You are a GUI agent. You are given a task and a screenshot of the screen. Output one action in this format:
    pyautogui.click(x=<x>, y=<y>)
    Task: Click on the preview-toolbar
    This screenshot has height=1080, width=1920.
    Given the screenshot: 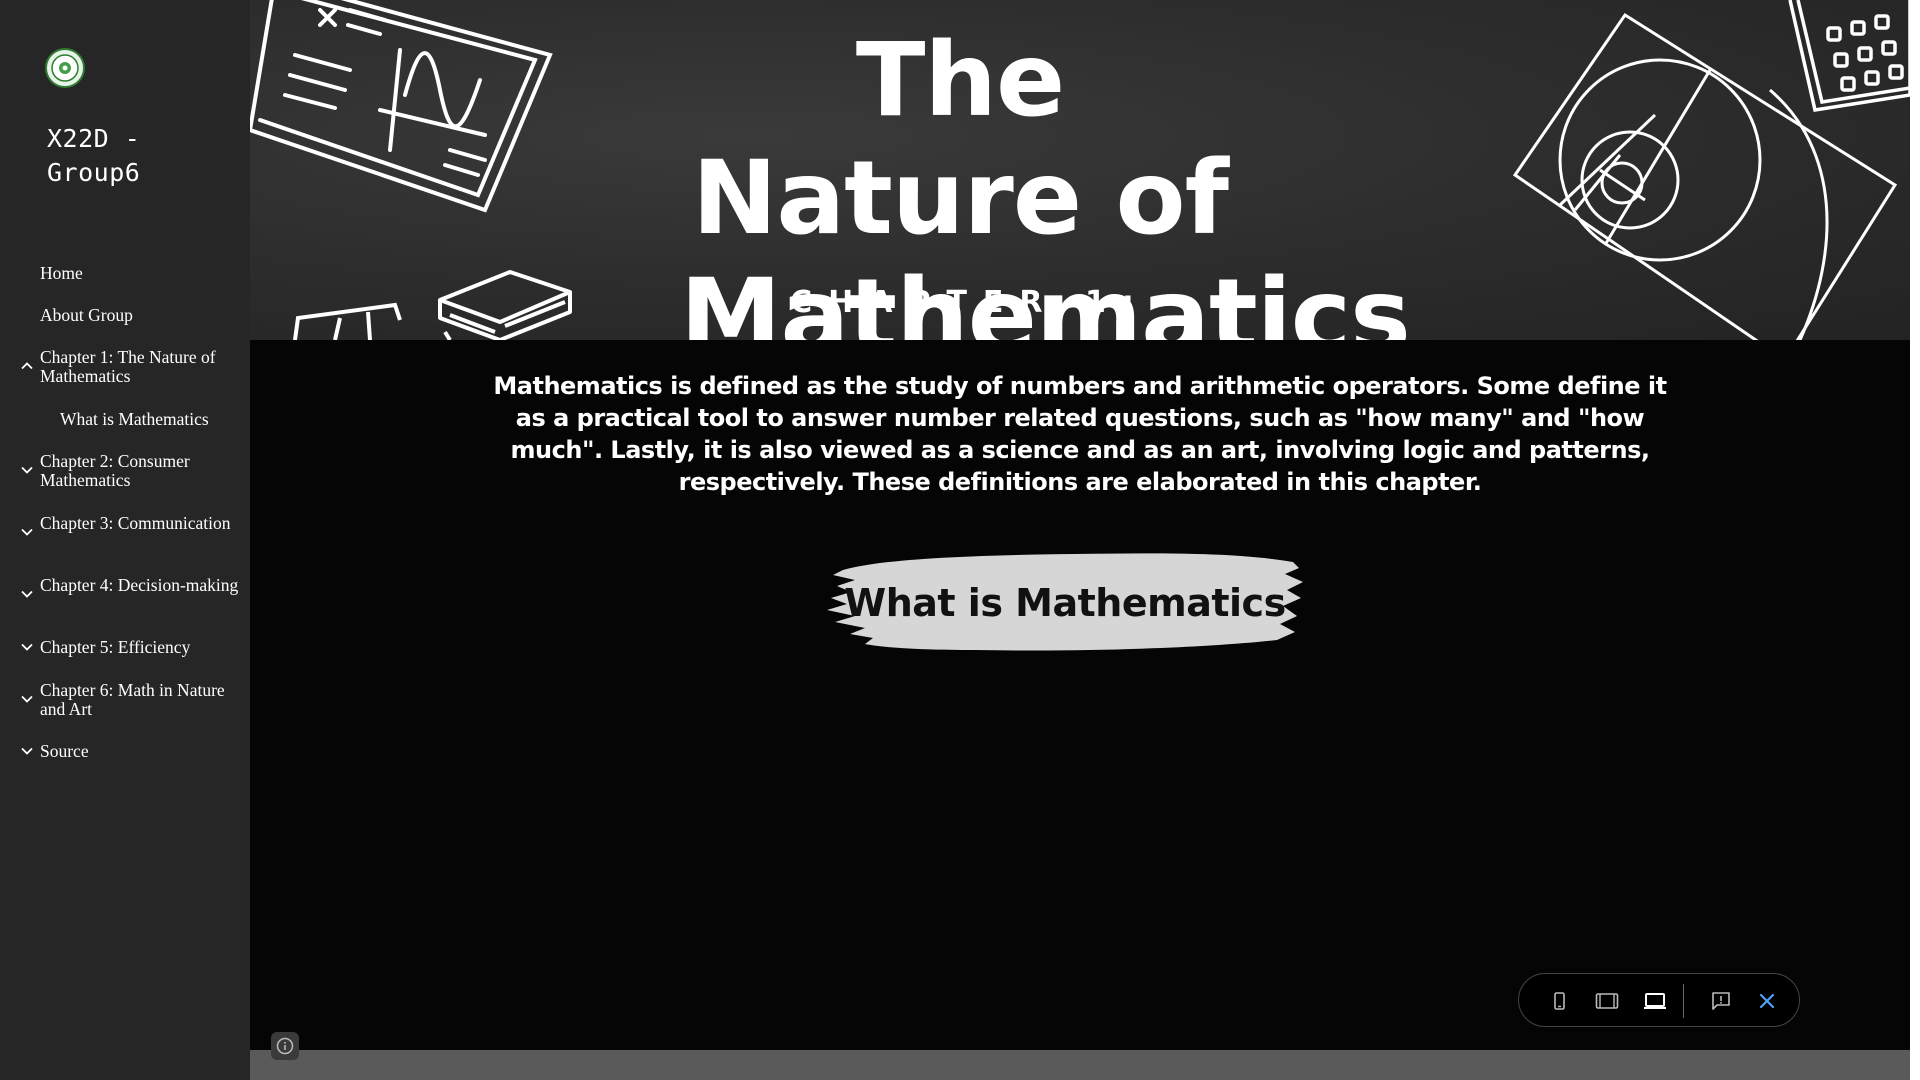 What is the action you would take?
    pyautogui.click(x=1659, y=1000)
    